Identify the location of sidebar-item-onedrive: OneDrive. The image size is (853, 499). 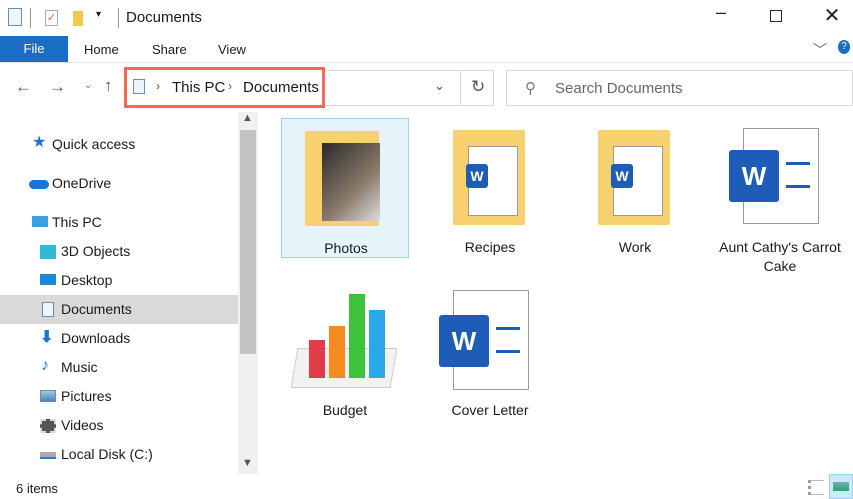
(119, 183).